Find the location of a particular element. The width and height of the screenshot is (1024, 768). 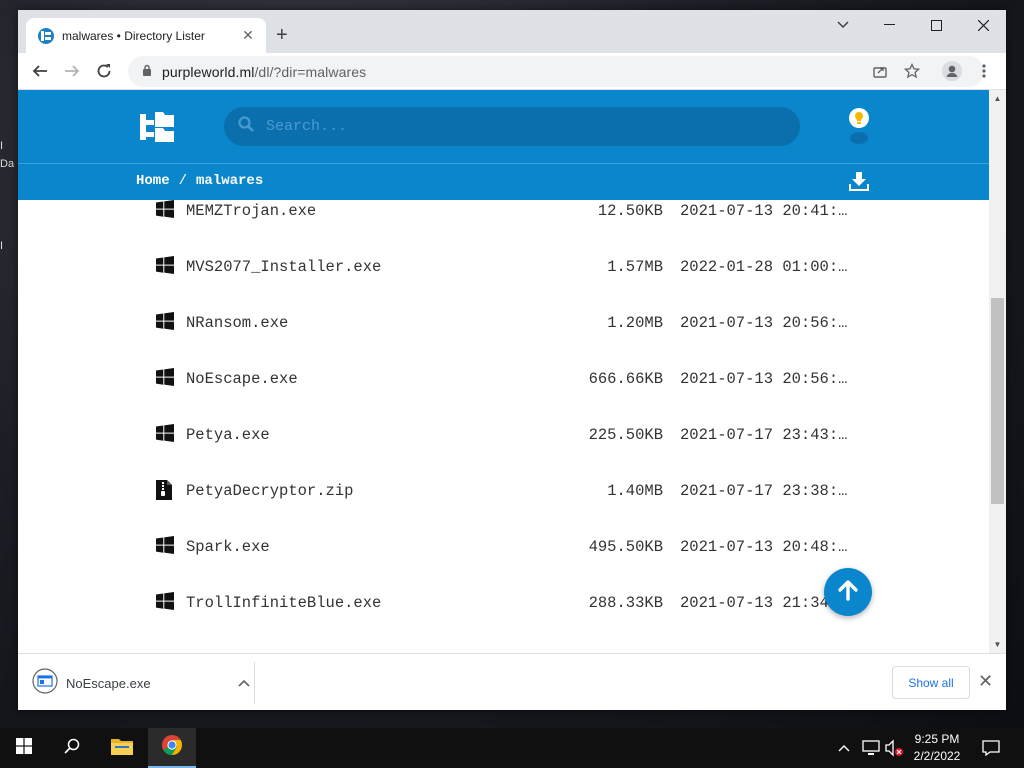

close-tab-icon: ✕ is located at coordinates (248, 35).